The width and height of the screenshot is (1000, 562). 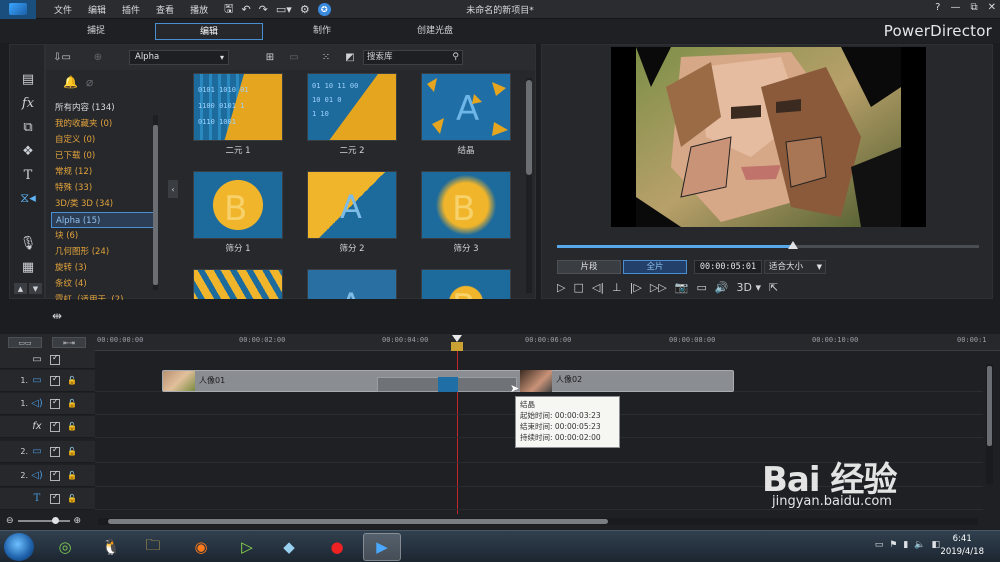 What do you see at coordinates (773, 287) in the screenshot?
I see `undock-icon: ⇱` at bounding box center [773, 287].